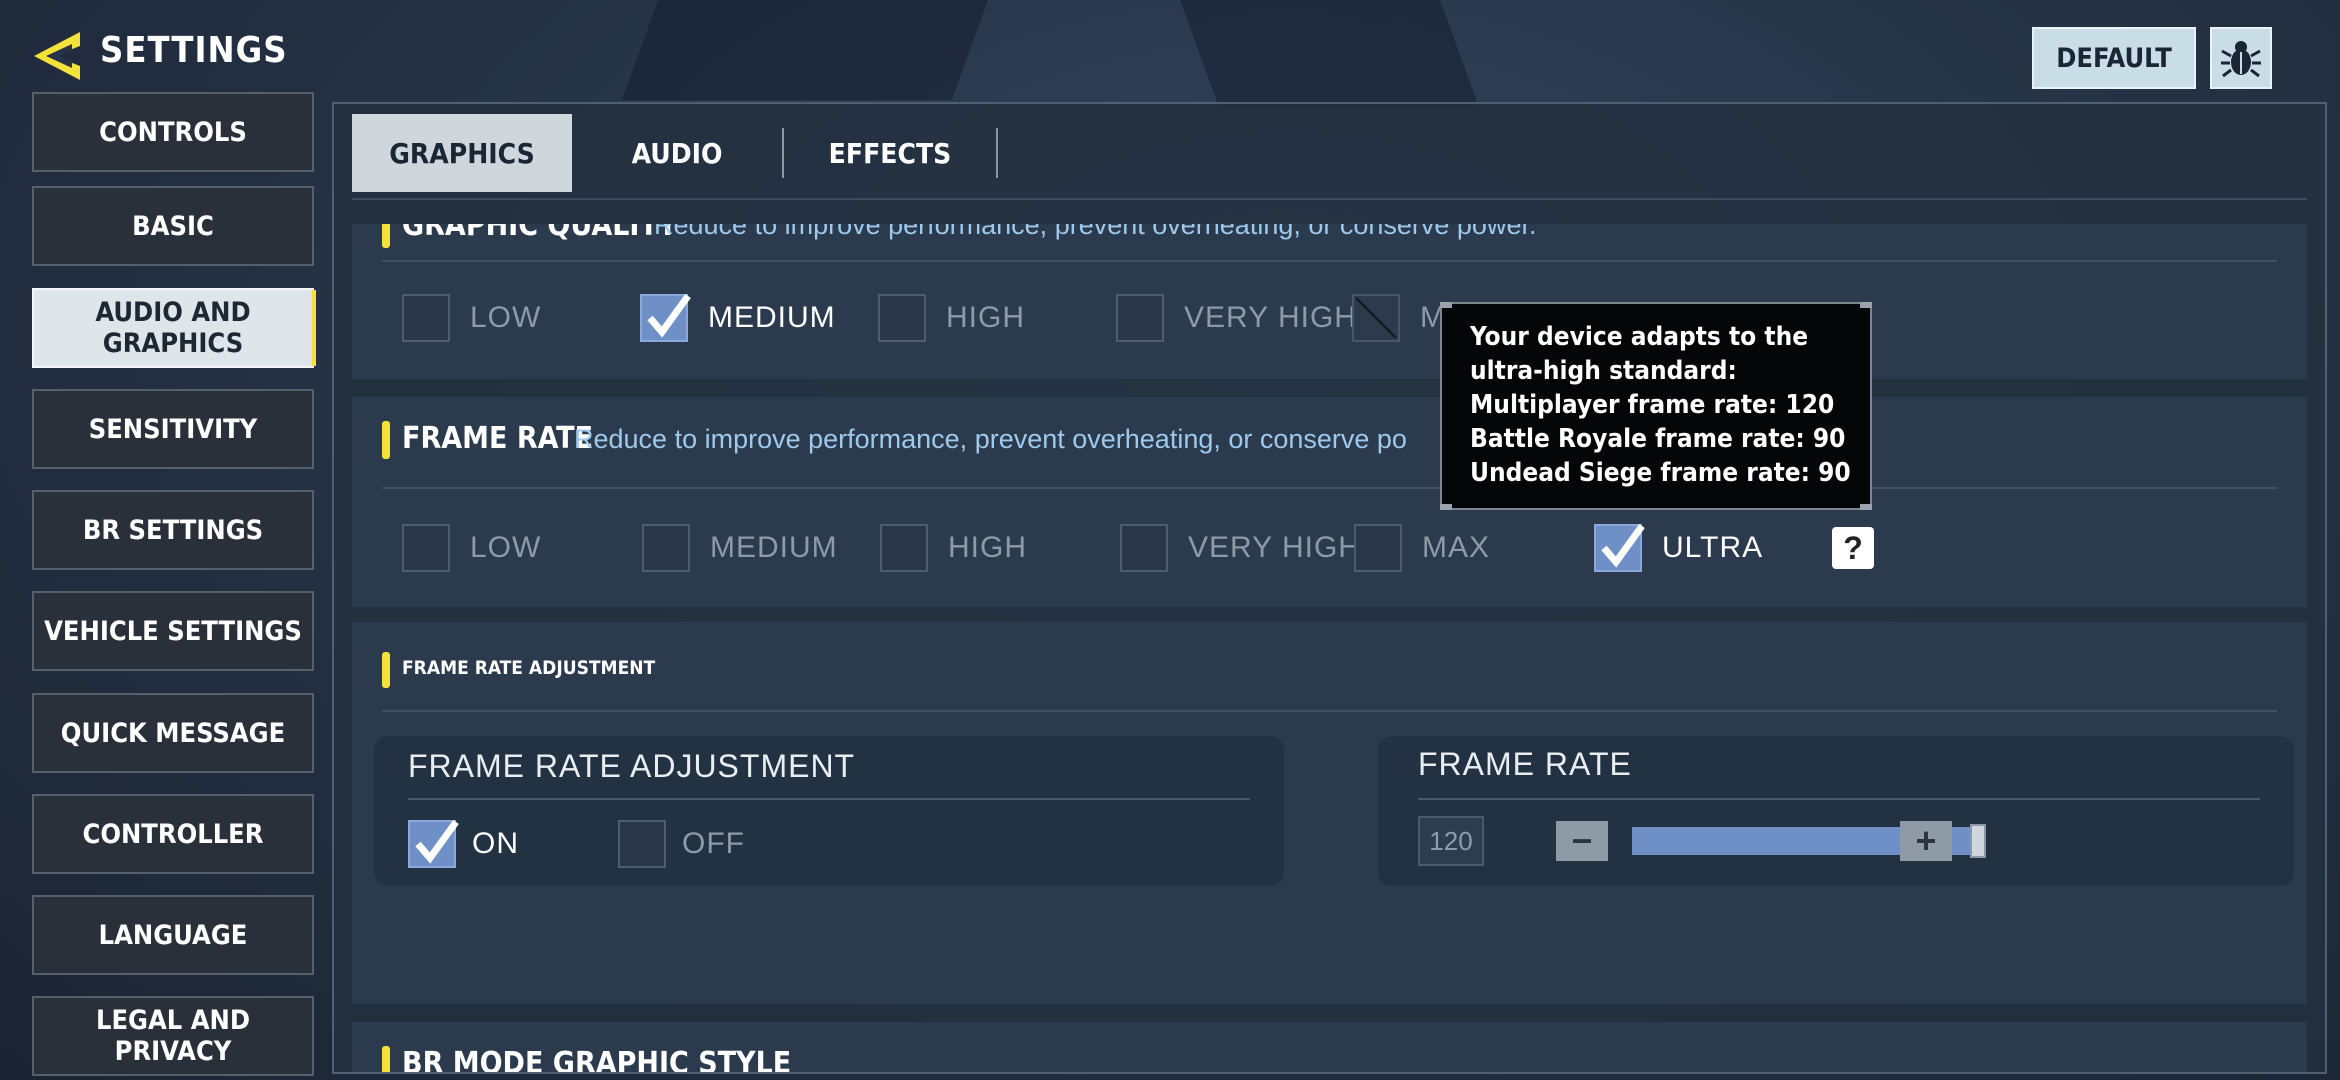 This screenshot has width=2340, height=1080. Describe the element at coordinates (1713, 547) in the screenshot. I see `option-label: ULTRA` at that location.